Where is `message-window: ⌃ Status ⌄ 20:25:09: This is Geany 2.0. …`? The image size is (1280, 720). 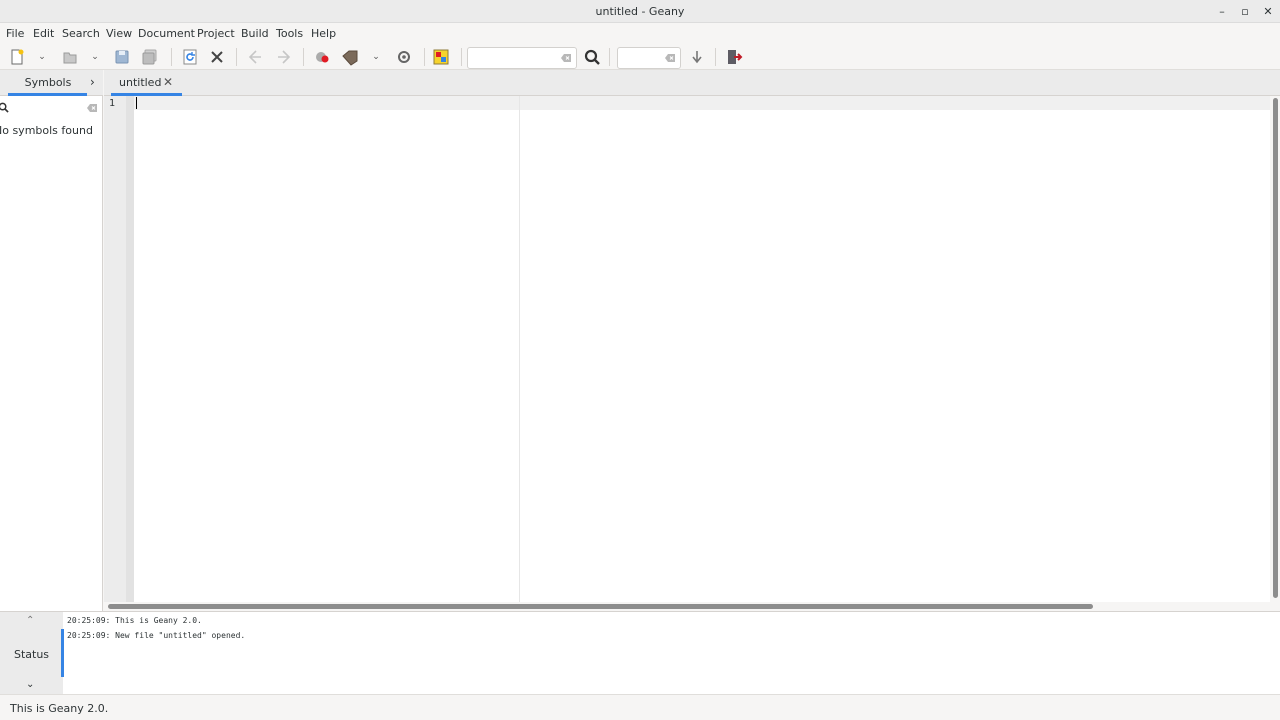
message-window: ⌃ Status ⌄ 20:25:09: This is Geany 2.0. … is located at coordinates (640, 653).